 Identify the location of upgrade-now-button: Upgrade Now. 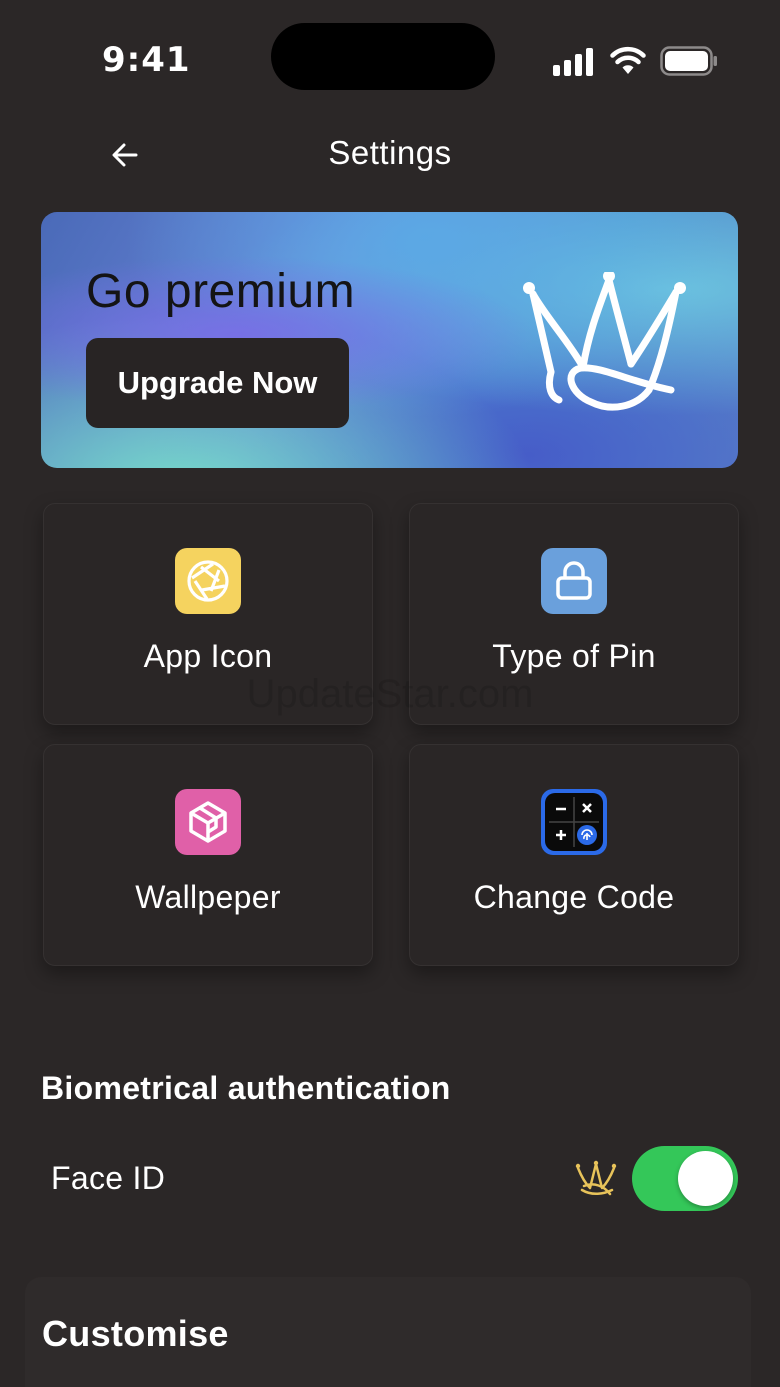
(217, 383).